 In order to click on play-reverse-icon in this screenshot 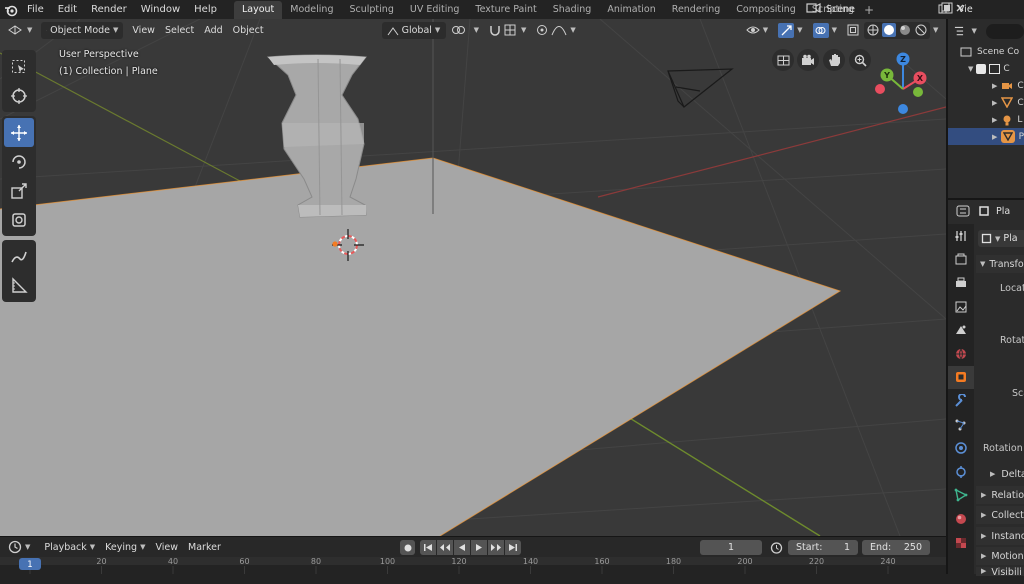, I will do `click(462, 547)`.